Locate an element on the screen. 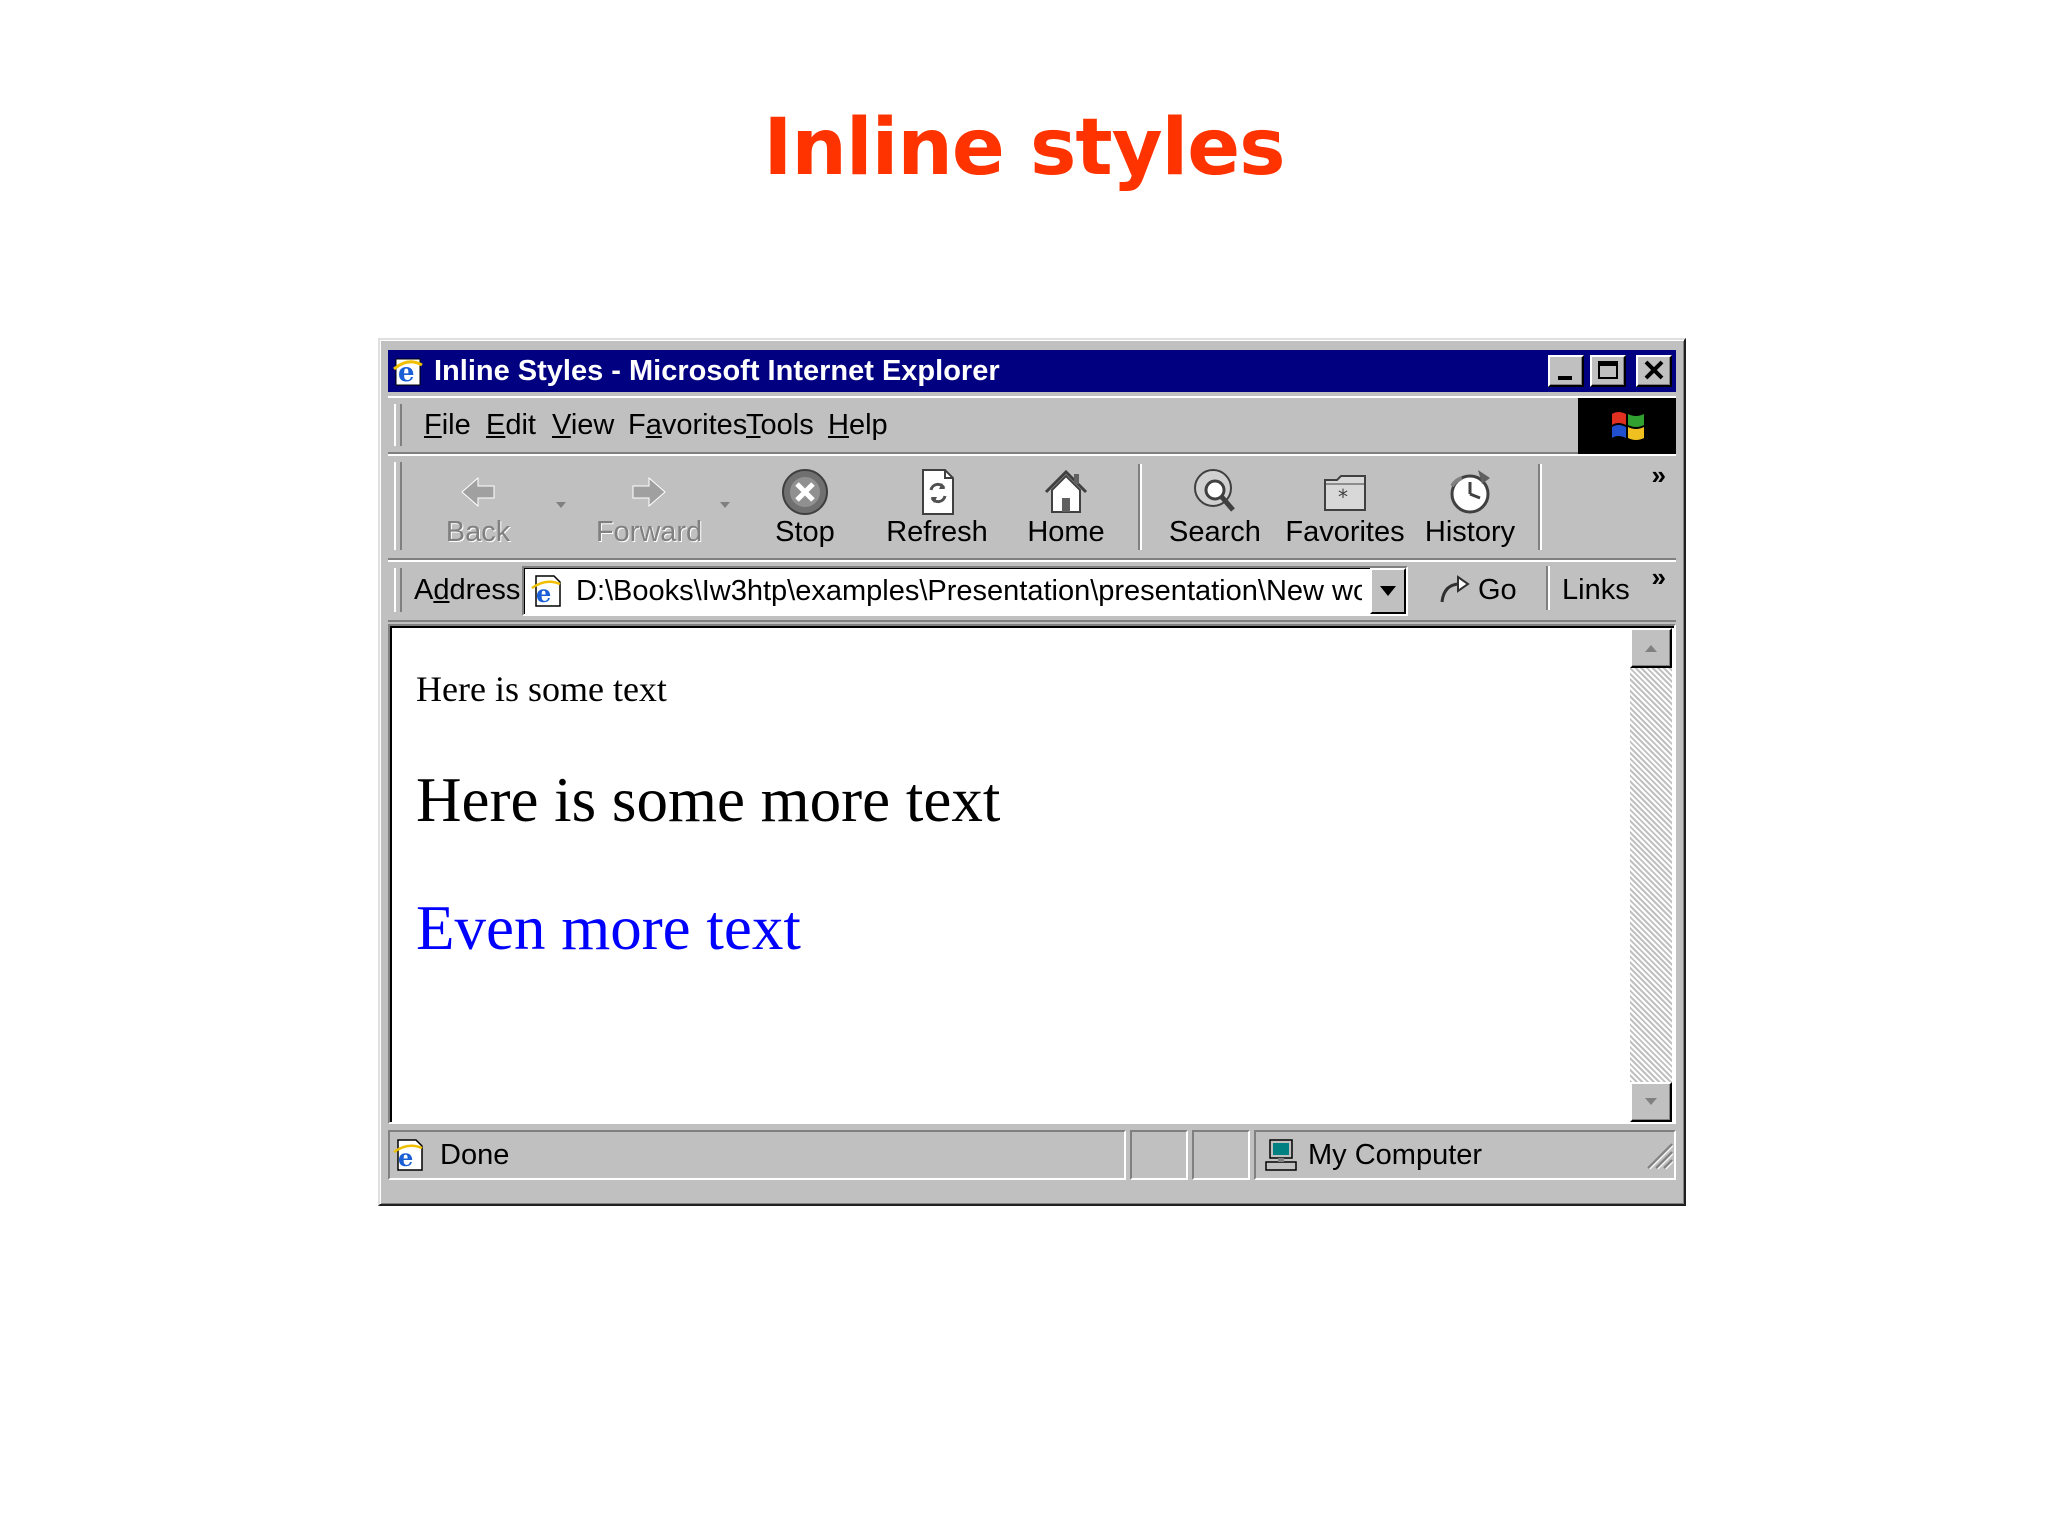  forward-label: Forward is located at coordinates (649, 532).